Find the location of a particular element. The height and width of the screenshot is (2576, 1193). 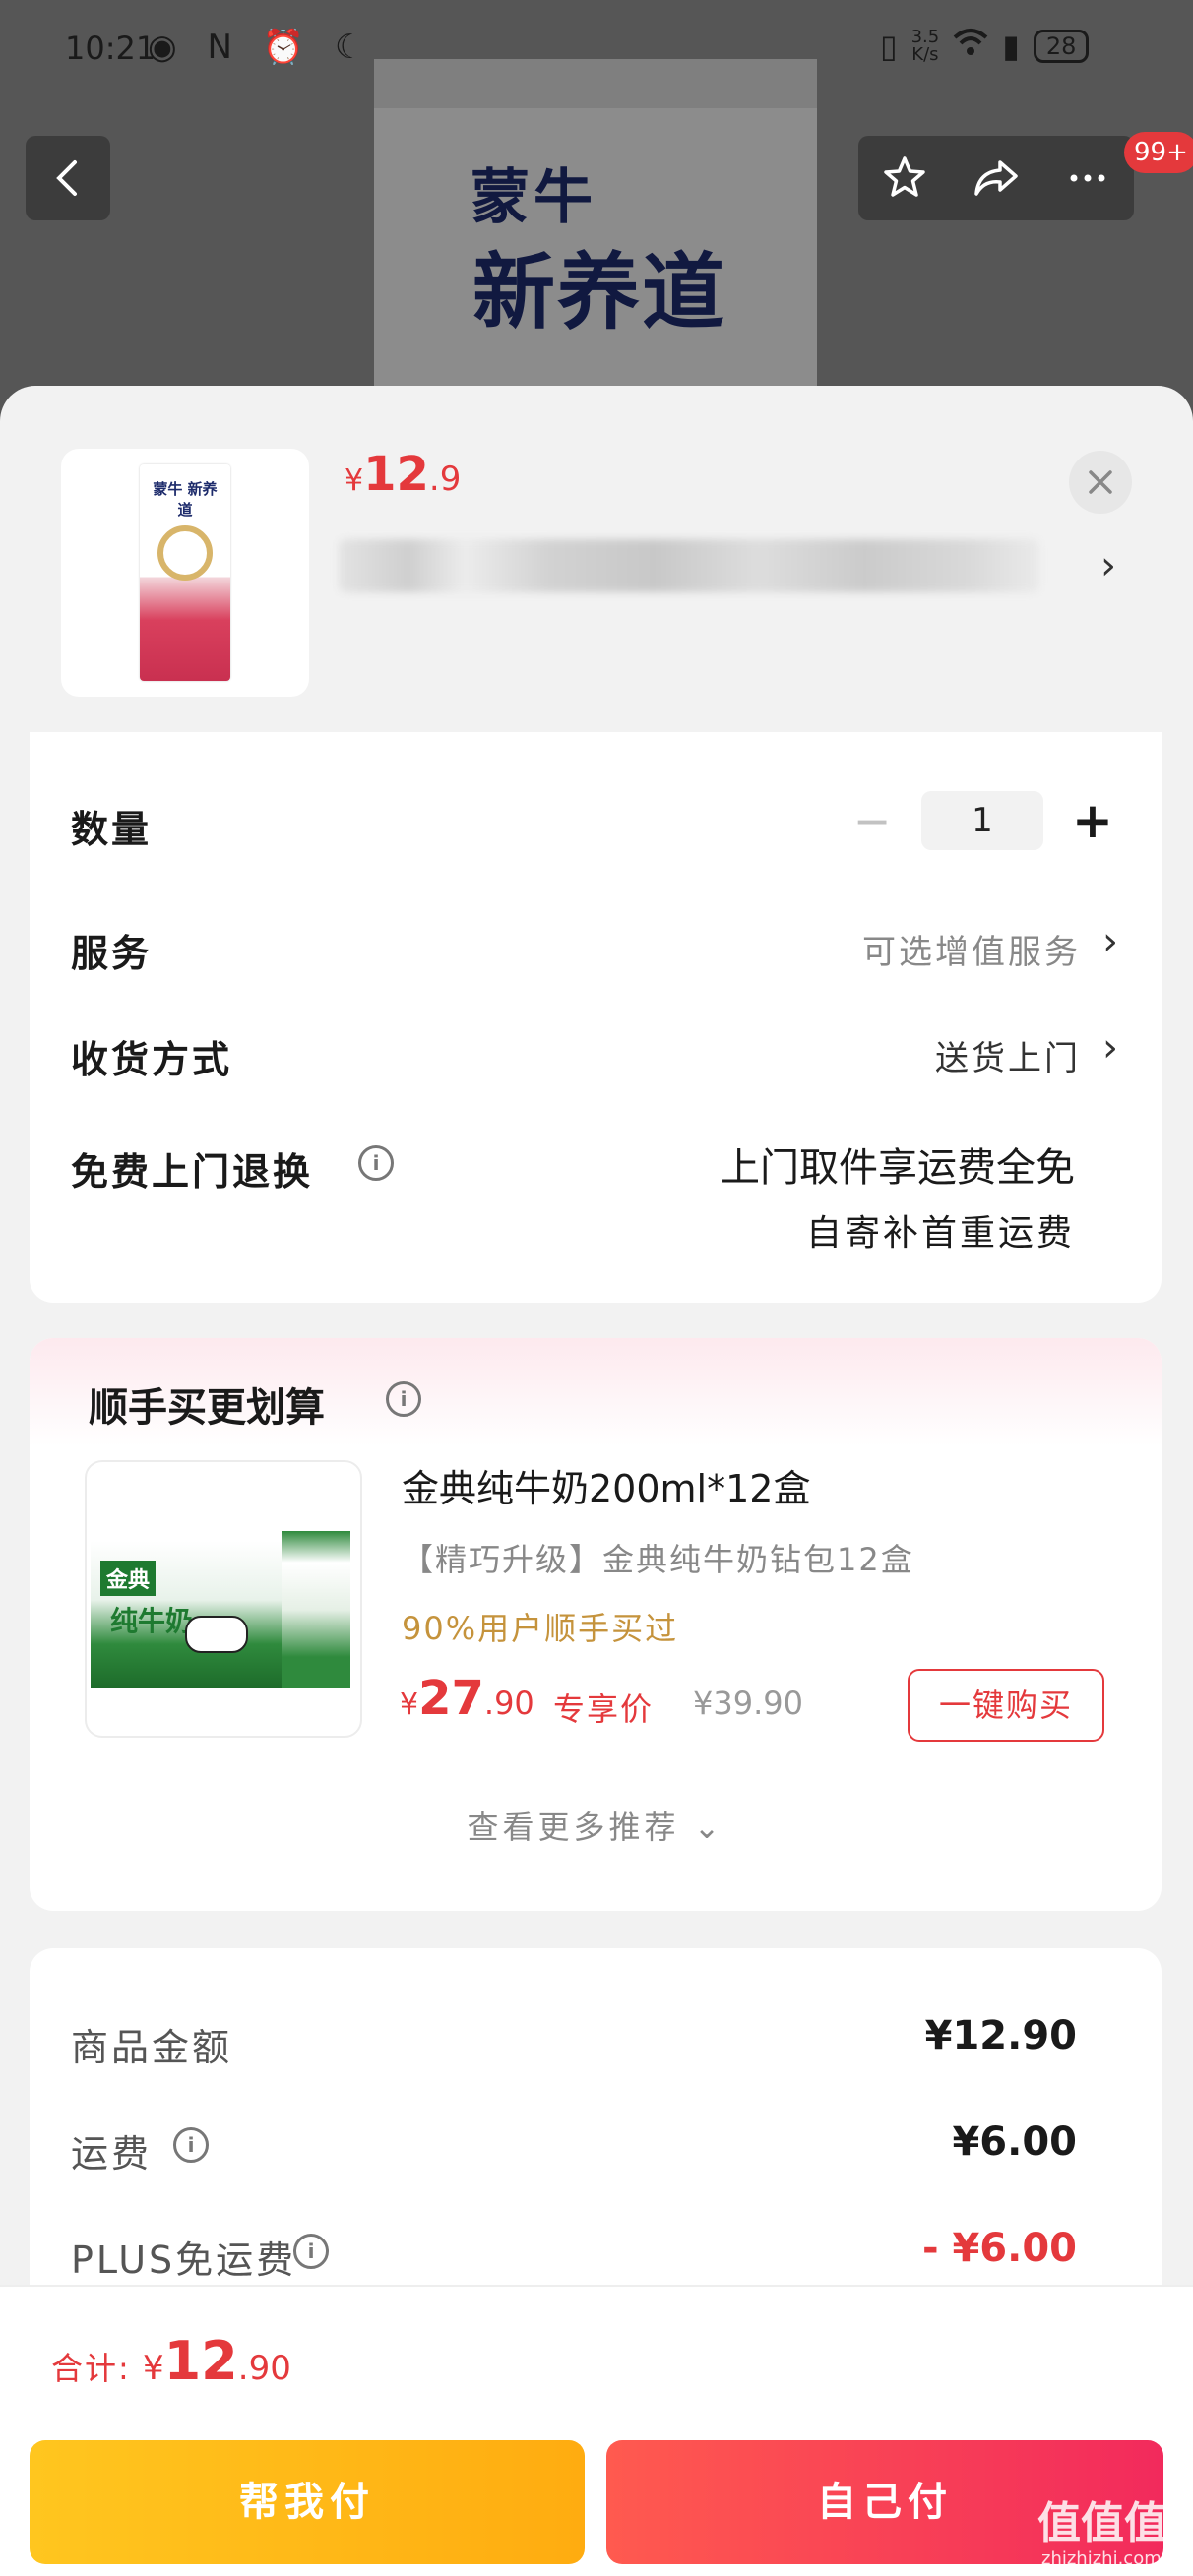

exclusive-price-tag: 专享价 is located at coordinates (604, 1709).